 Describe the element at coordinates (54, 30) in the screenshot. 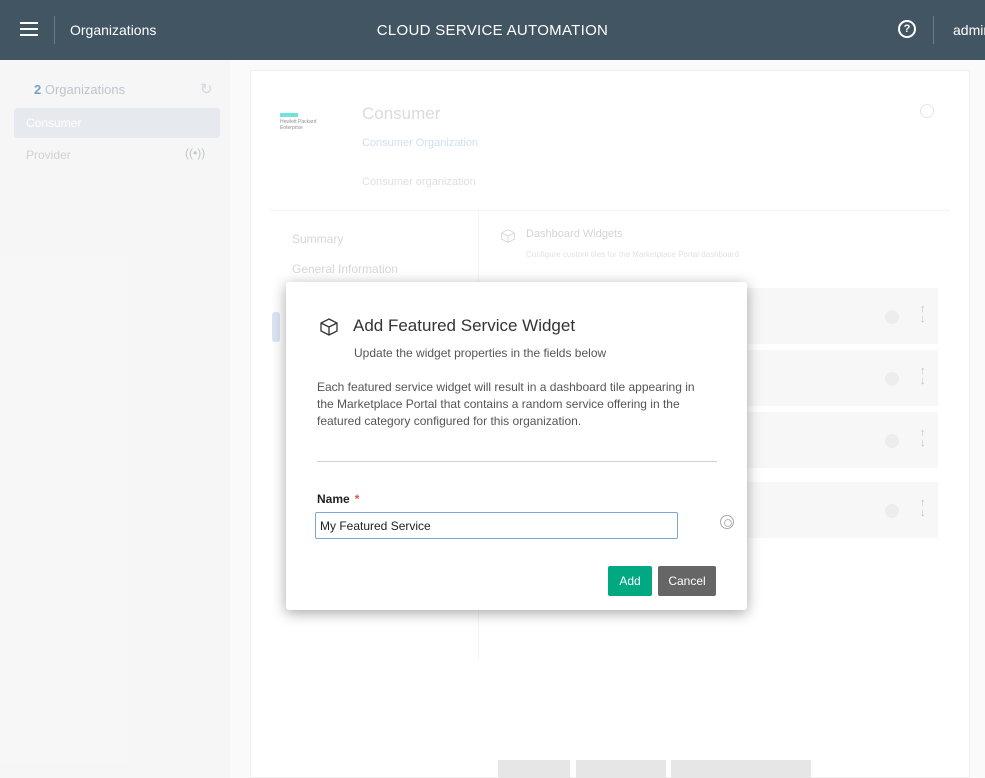

I see `topbar-divider` at that location.